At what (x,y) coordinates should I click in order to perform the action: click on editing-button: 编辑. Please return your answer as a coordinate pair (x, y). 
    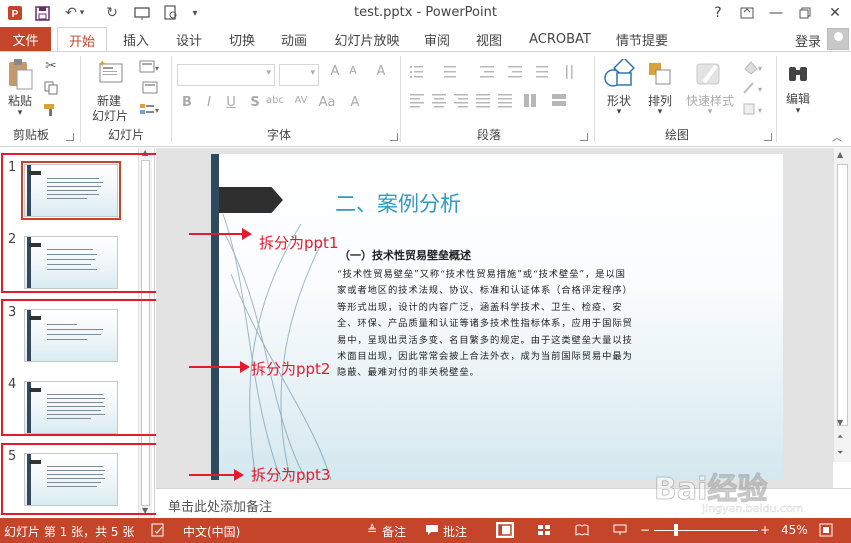
    Looking at the image, I should click on (798, 98).